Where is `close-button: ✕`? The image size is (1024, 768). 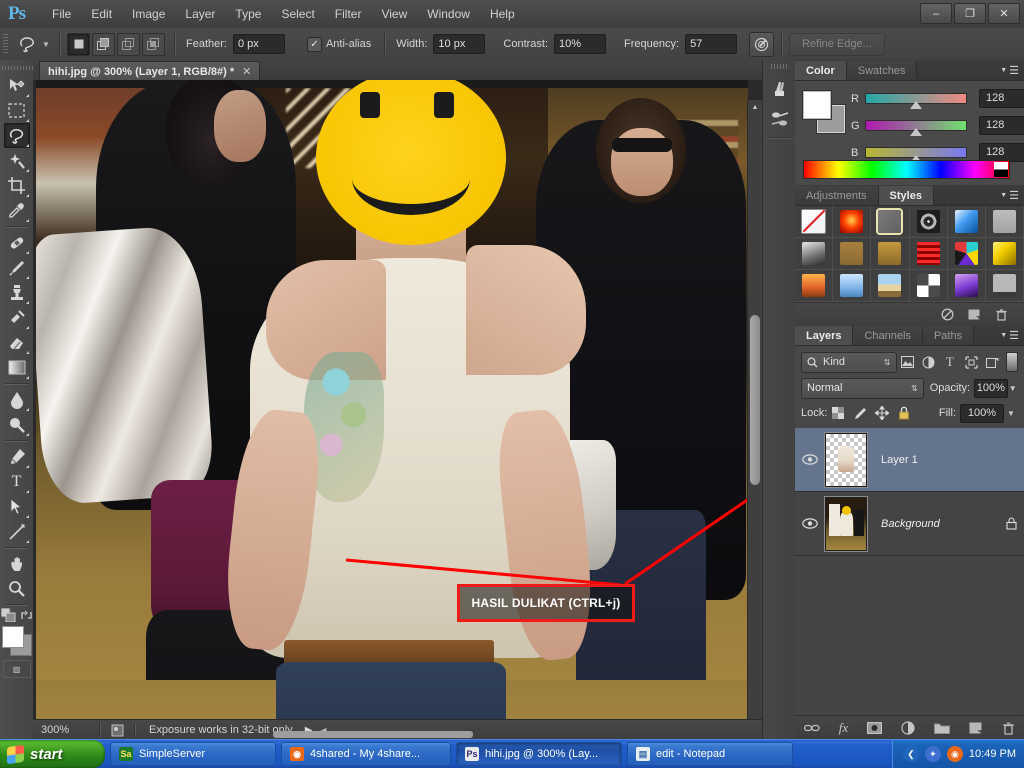 close-button: ✕ is located at coordinates (1004, 13).